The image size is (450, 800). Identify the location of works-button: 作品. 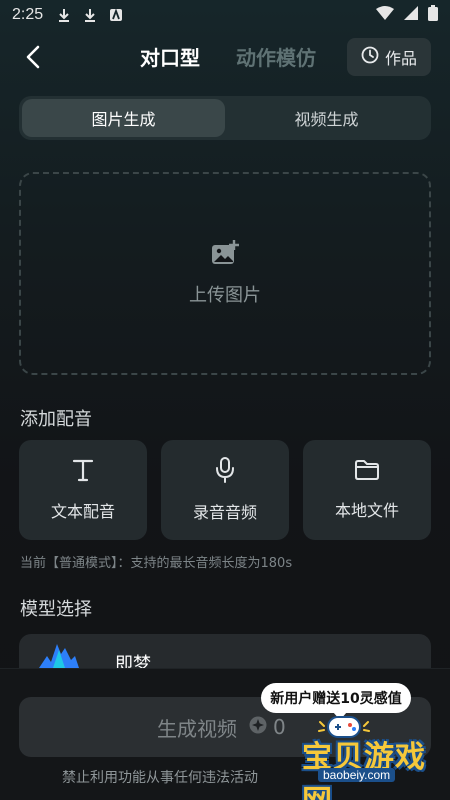
(389, 57).